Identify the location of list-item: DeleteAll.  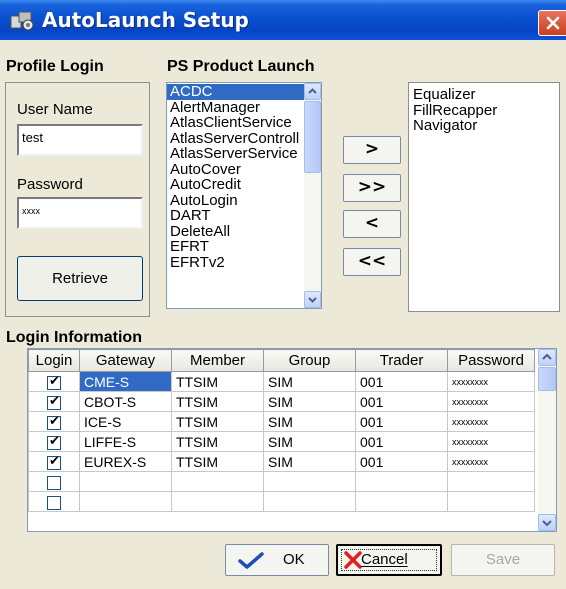
(236, 231).